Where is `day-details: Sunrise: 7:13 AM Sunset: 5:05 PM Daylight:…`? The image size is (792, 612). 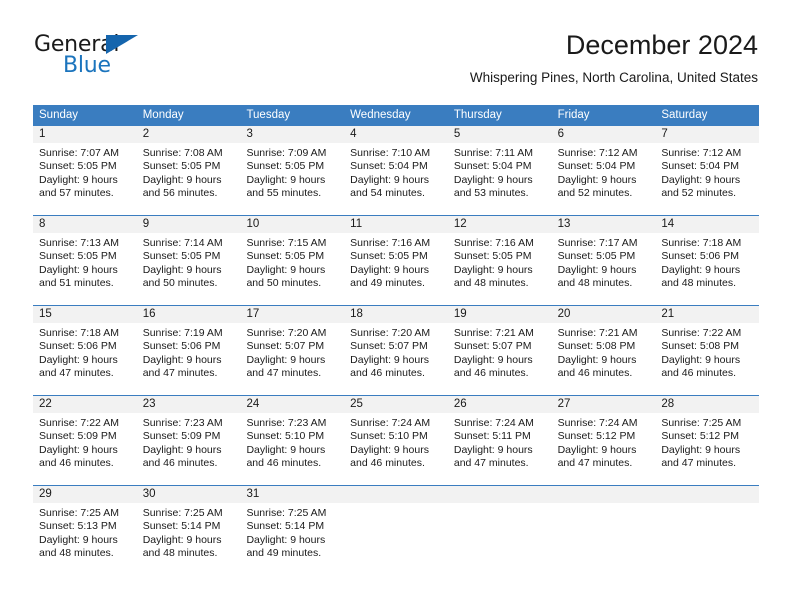 day-details: Sunrise: 7:13 AM Sunset: 5:05 PM Daylight:… is located at coordinates (85, 262).